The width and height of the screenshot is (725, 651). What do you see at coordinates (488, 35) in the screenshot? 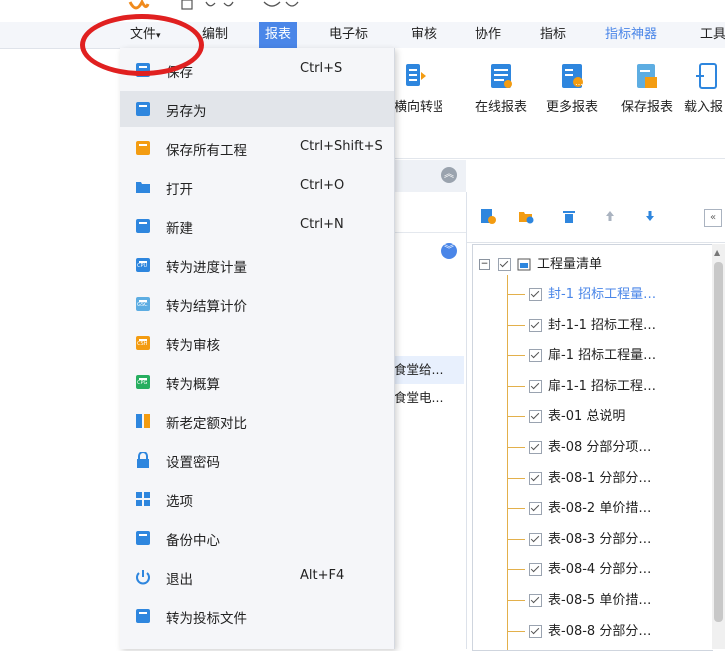
I see `tab-collaborate: 协作` at bounding box center [488, 35].